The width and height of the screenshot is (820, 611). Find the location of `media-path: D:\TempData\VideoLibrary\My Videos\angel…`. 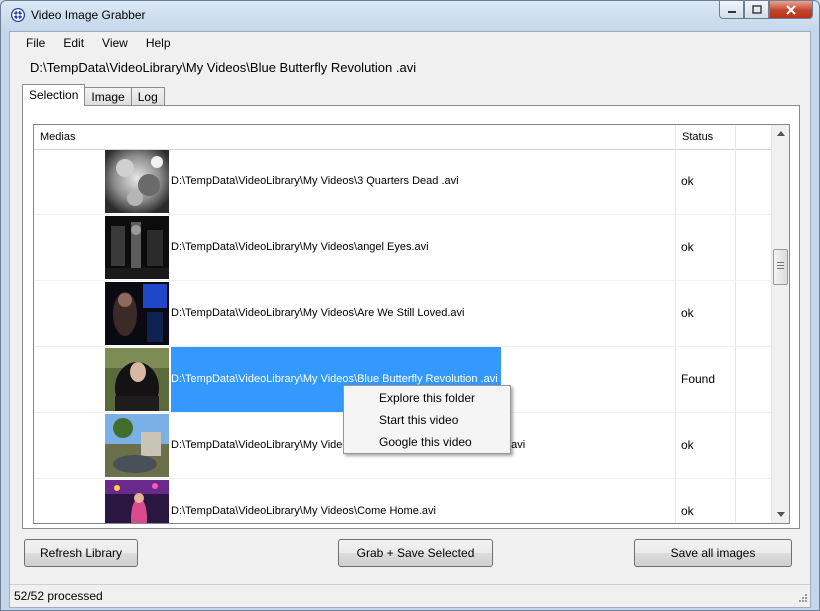

media-path: D:\TempData\VideoLibrary\My Videos\angel… is located at coordinates (300, 247).